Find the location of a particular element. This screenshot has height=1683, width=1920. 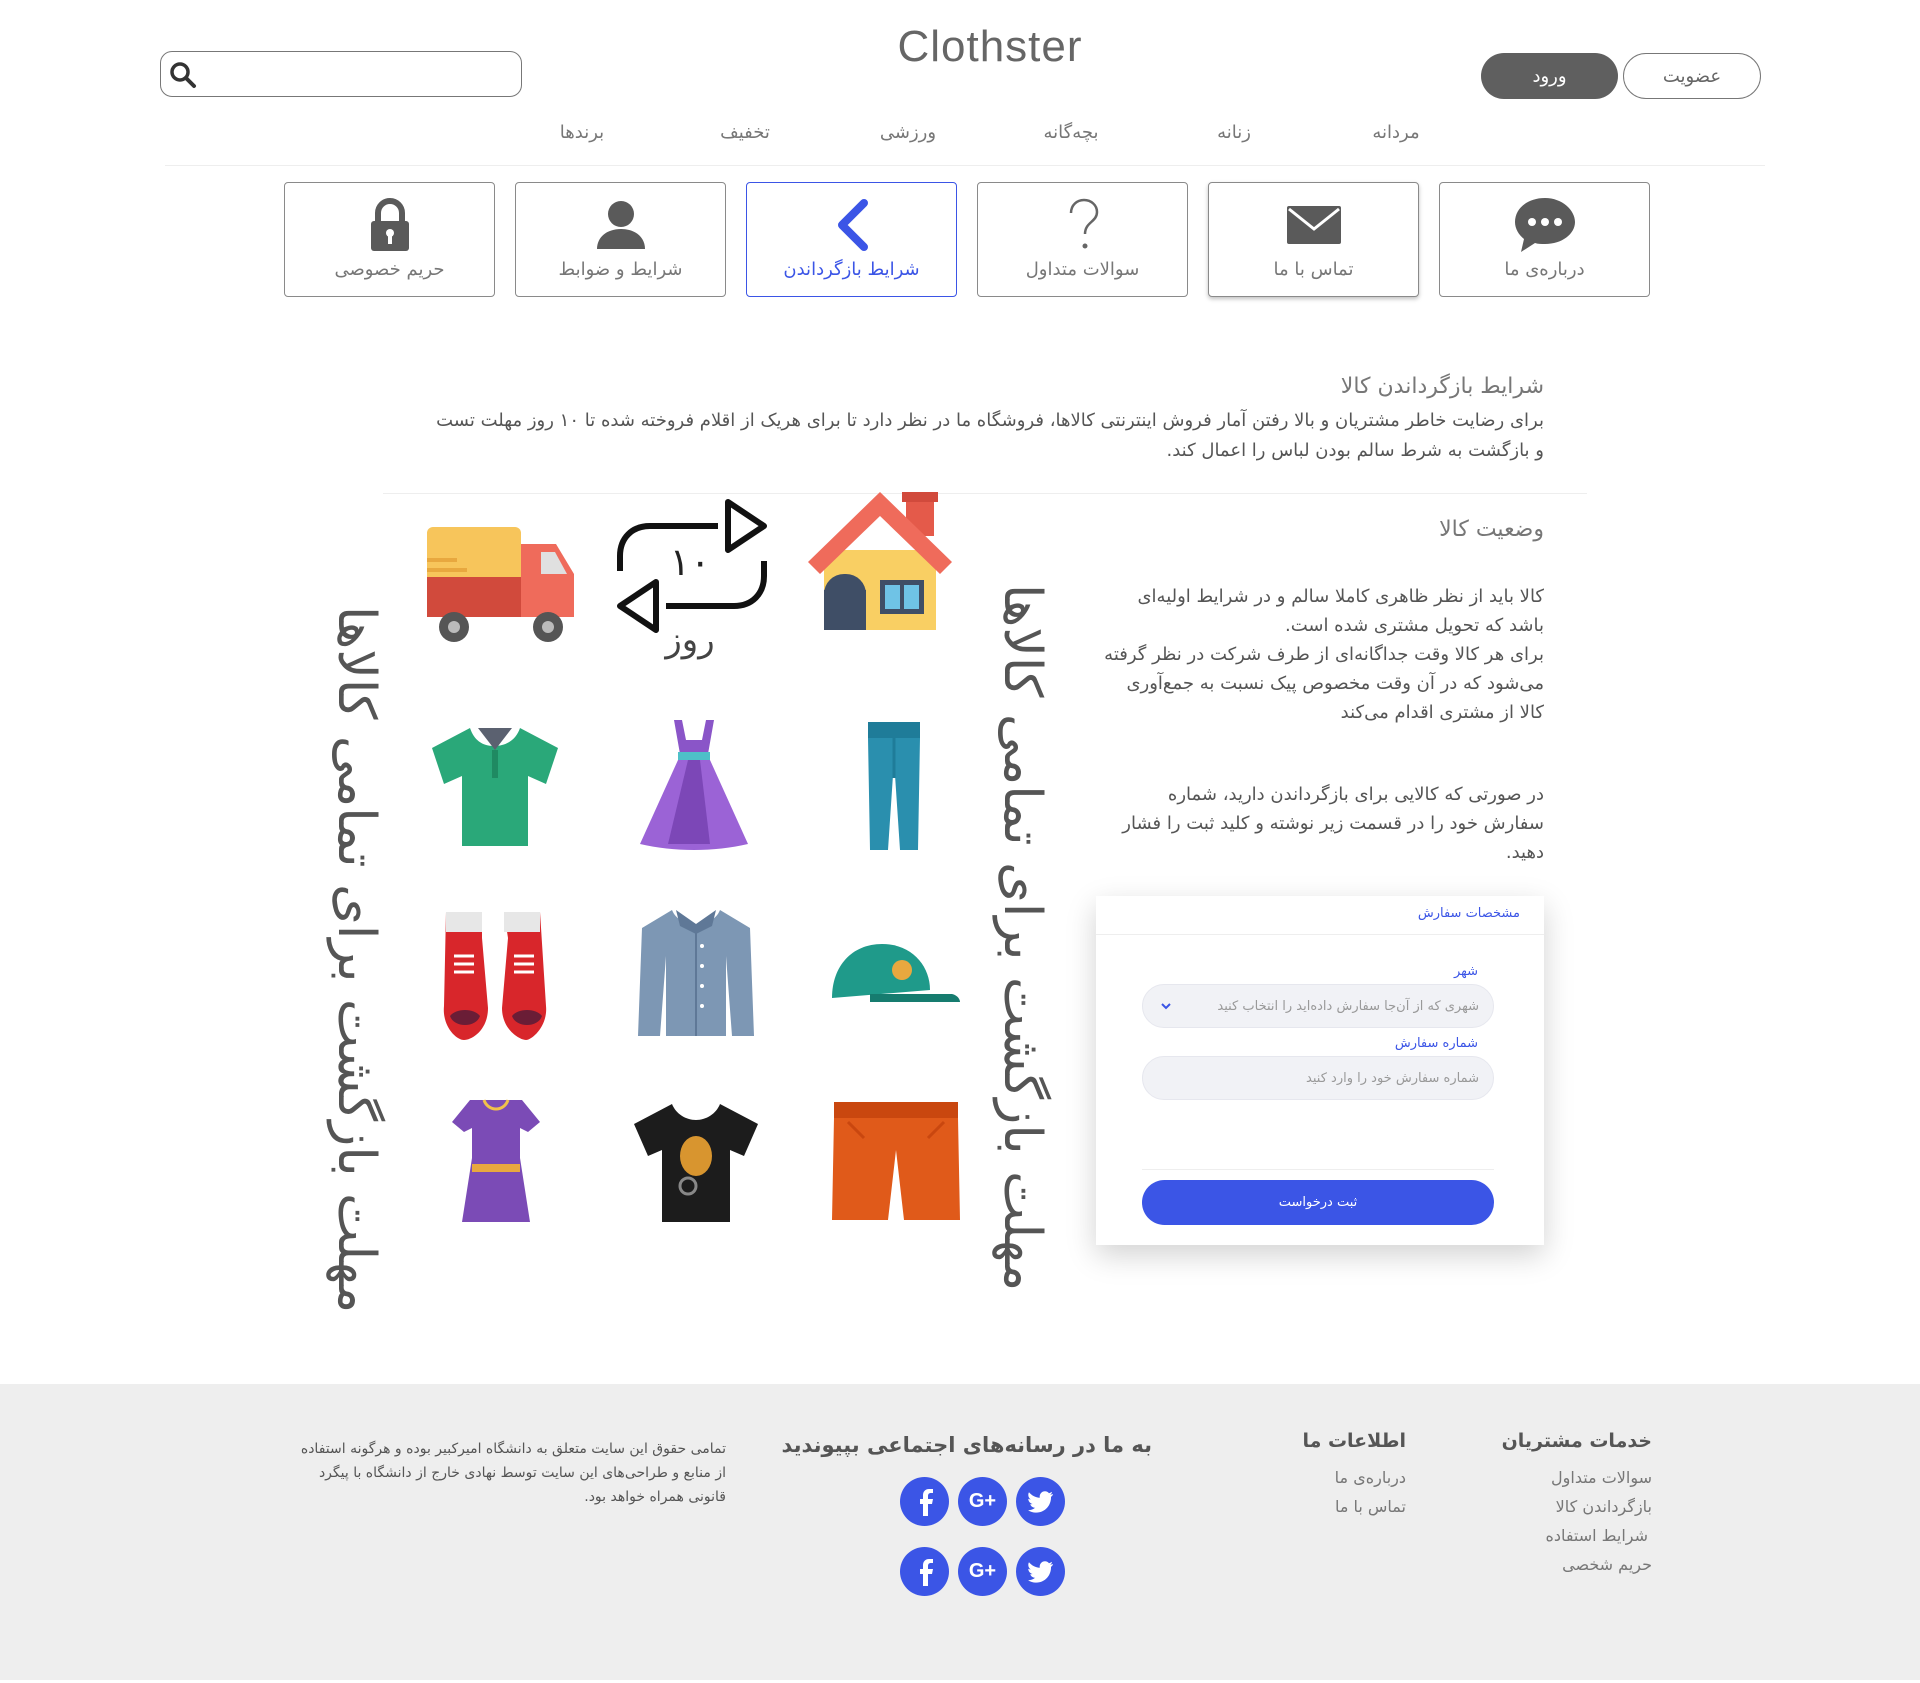

signup-button: عضویت is located at coordinates (1692, 76).